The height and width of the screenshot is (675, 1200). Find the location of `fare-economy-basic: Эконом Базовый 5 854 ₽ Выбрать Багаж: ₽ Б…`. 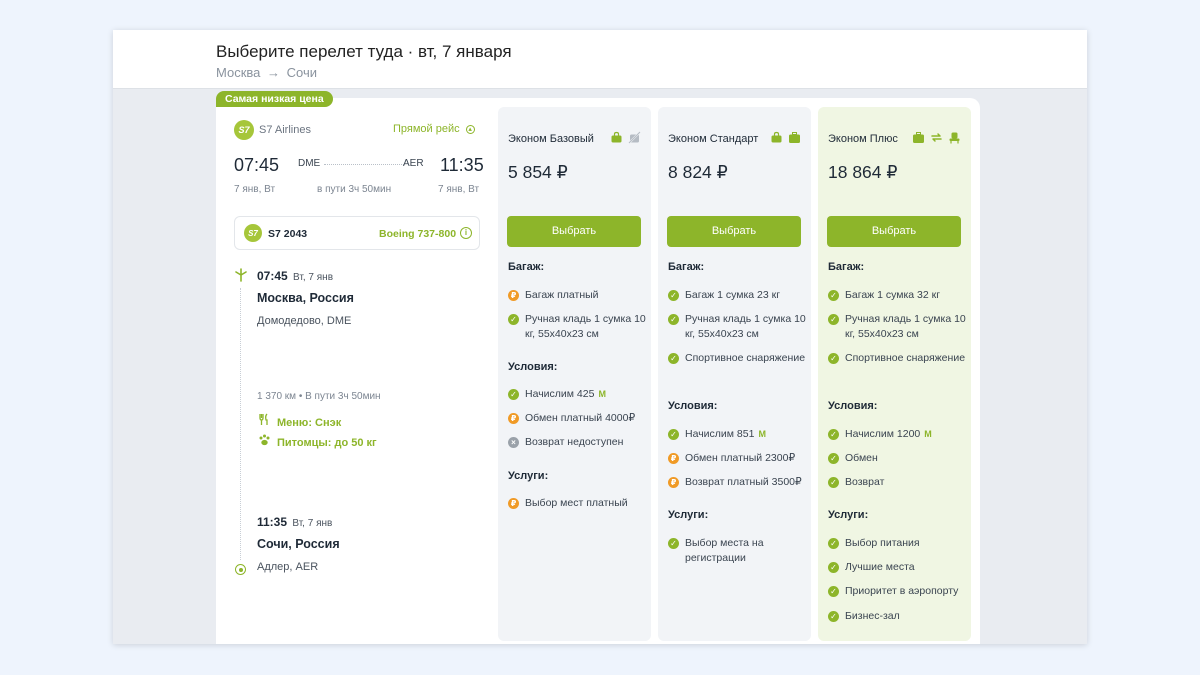

fare-economy-basic: Эконом Базовый 5 854 ₽ Выбрать Багаж: ₽ Б… is located at coordinates (574, 374).